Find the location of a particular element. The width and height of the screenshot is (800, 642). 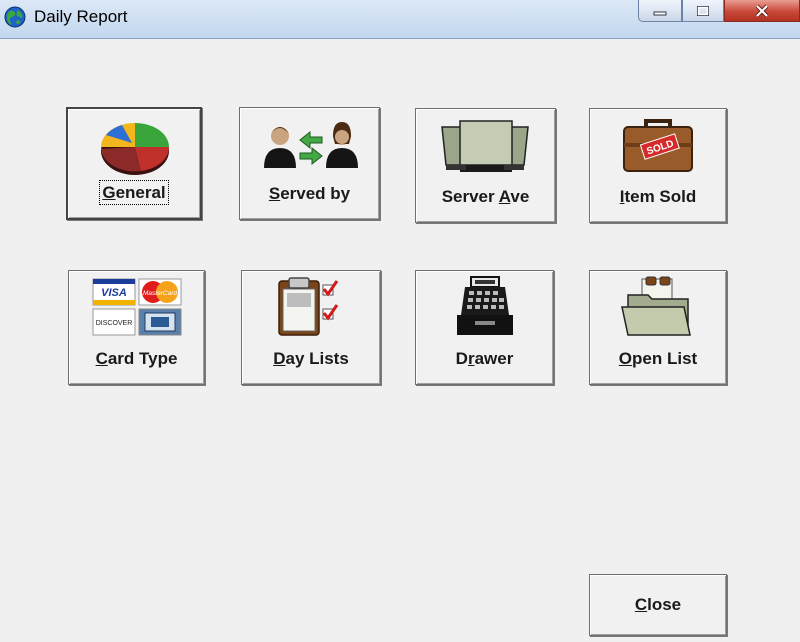

window-title: Daily Report is located at coordinates (81, 16).